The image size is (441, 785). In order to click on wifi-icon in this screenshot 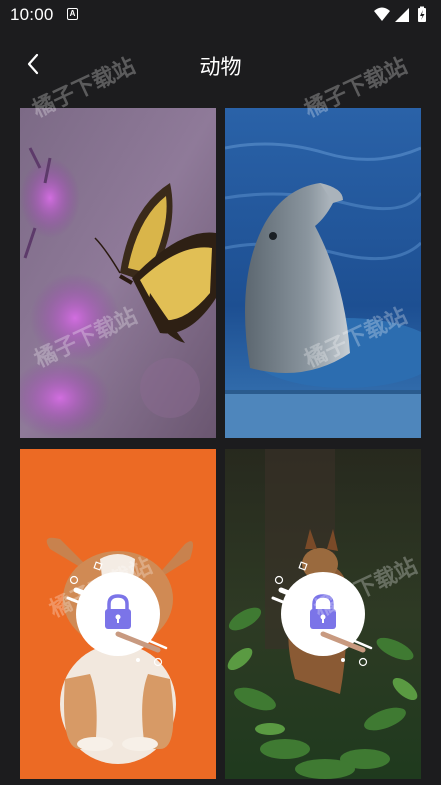, I will do `click(382, 14)`.